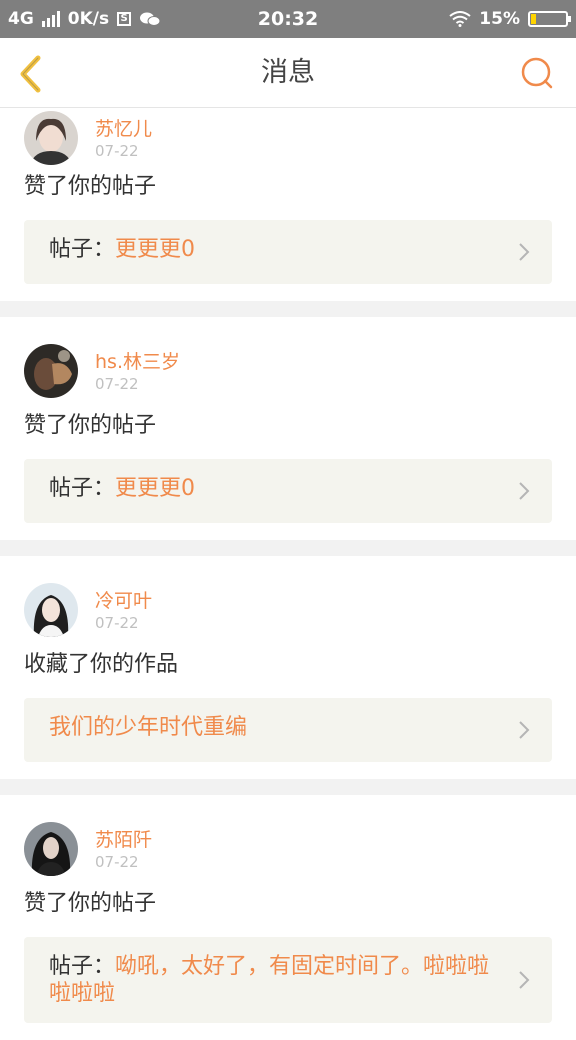  What do you see at coordinates (124, 19) in the screenshot?
I see `s-app-icon: S` at bounding box center [124, 19].